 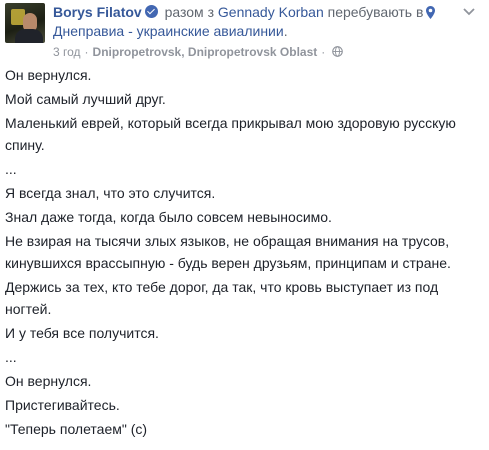 I want to click on place-link: Dnipropetrovsk, Dnipropetrovsk Oblast, so click(x=205, y=52).